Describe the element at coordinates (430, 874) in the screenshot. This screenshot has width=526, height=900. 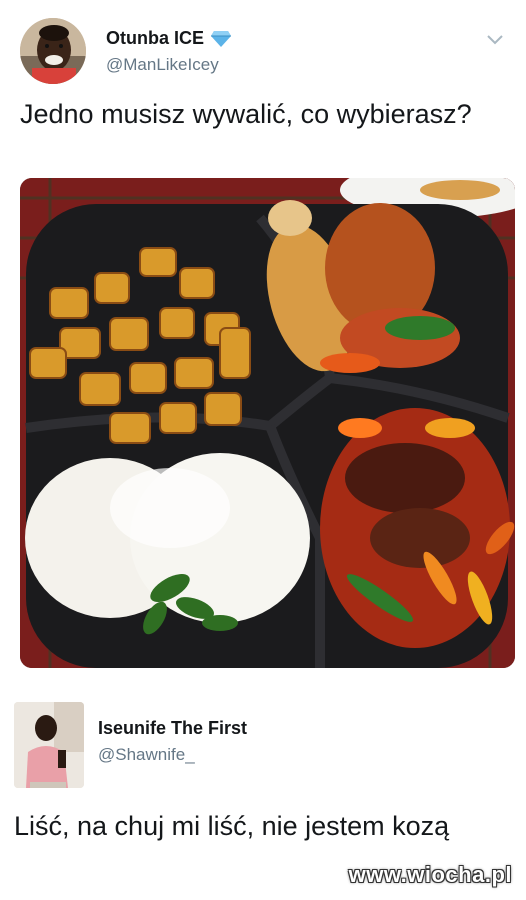
I see `watermark: www.wiocha.pl` at that location.